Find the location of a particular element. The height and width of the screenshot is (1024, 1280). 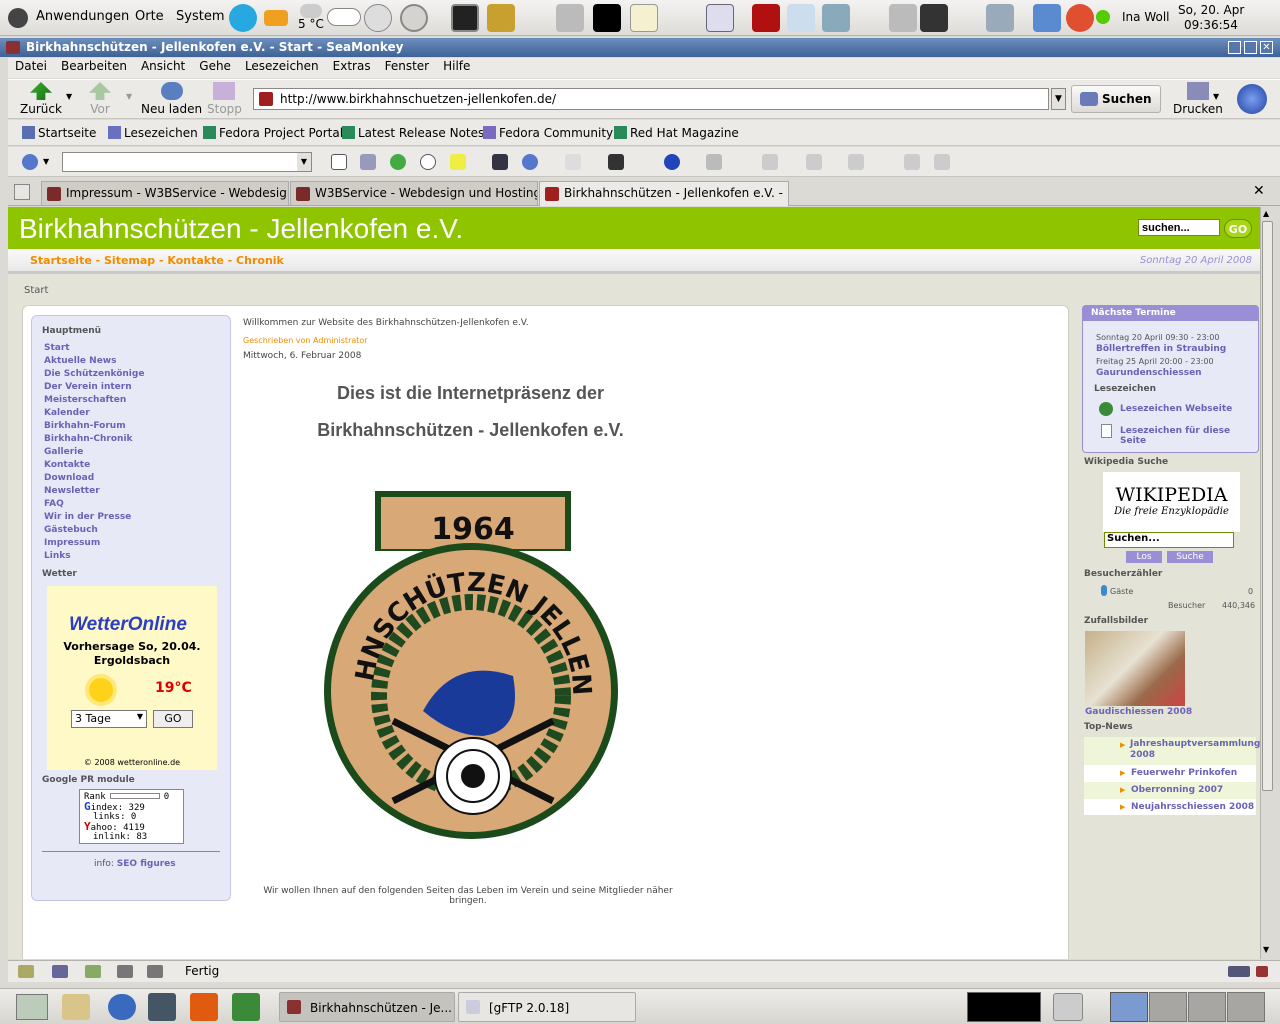

menu-item-verein: Der Verein intern is located at coordinates (88, 387).